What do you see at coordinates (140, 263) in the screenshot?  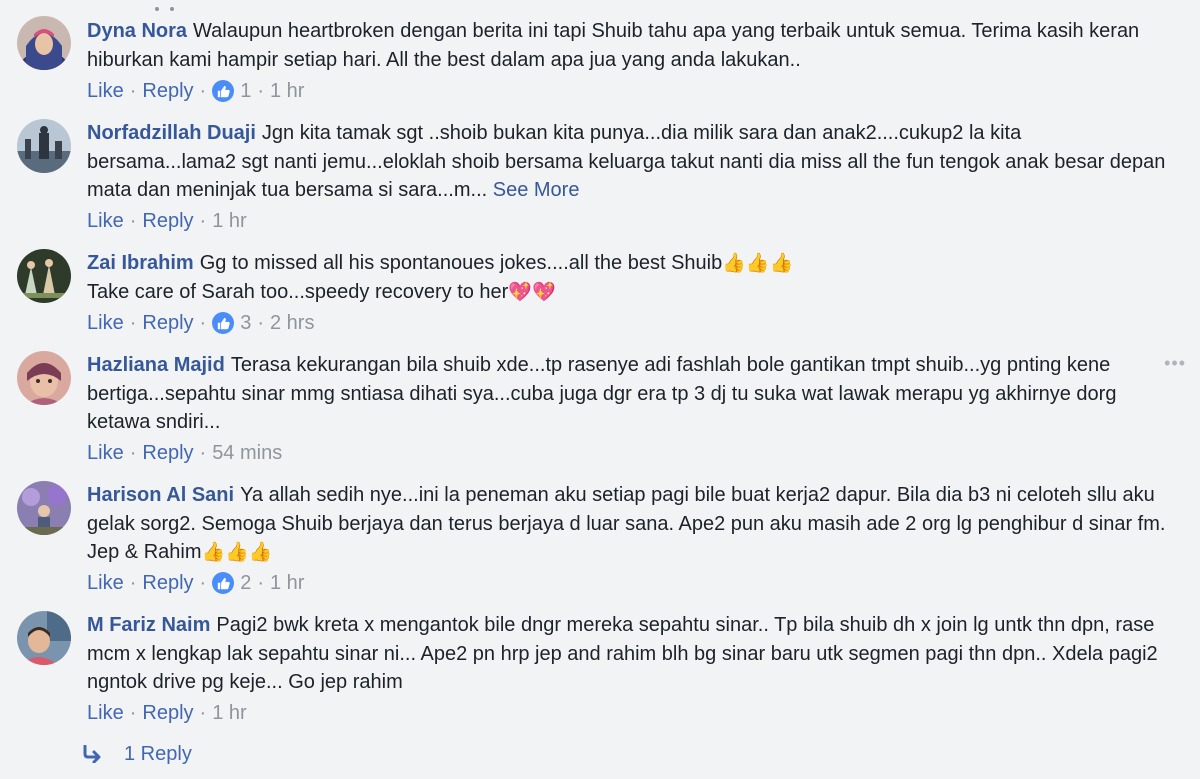 I see `commenter-name: Zai Ibrahim` at bounding box center [140, 263].